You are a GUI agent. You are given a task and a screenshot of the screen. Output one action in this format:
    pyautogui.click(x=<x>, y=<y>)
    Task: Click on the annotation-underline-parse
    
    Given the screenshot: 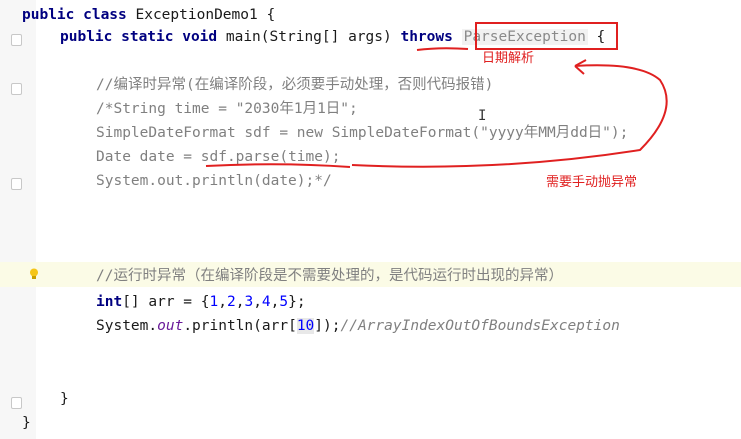 What is the action you would take?
    pyautogui.click(x=278, y=165)
    